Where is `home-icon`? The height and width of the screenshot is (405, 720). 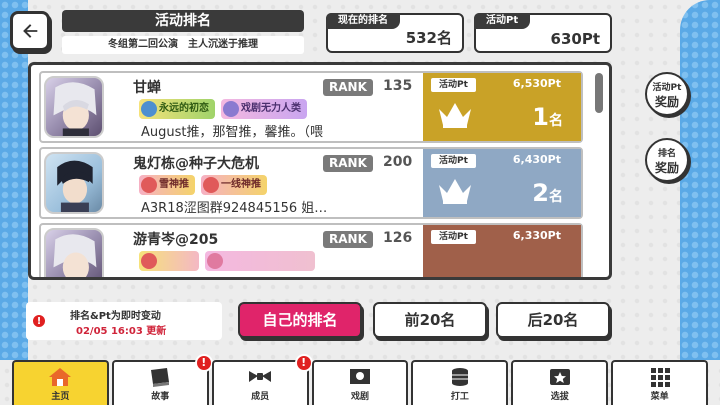 home-icon is located at coordinates (60, 377).